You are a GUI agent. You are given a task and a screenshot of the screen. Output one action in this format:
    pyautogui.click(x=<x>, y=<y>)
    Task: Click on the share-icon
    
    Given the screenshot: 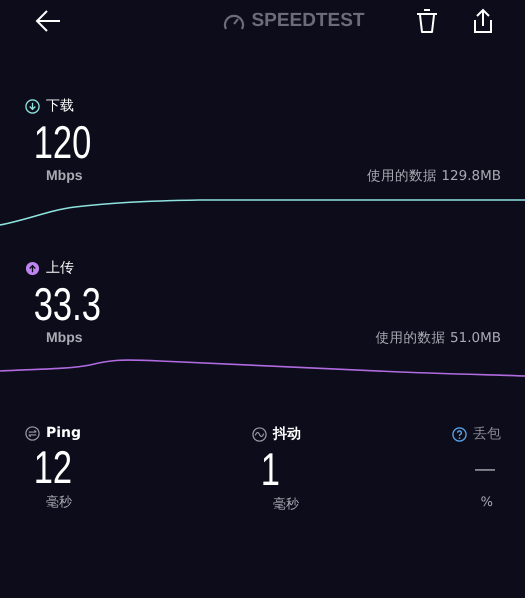 What is the action you would take?
    pyautogui.click(x=482, y=21)
    